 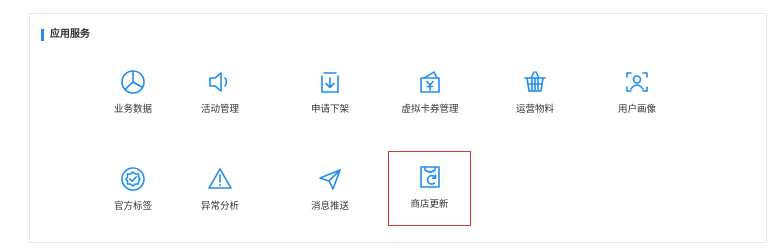 I want to click on section-title: 应用服务, so click(x=65, y=35).